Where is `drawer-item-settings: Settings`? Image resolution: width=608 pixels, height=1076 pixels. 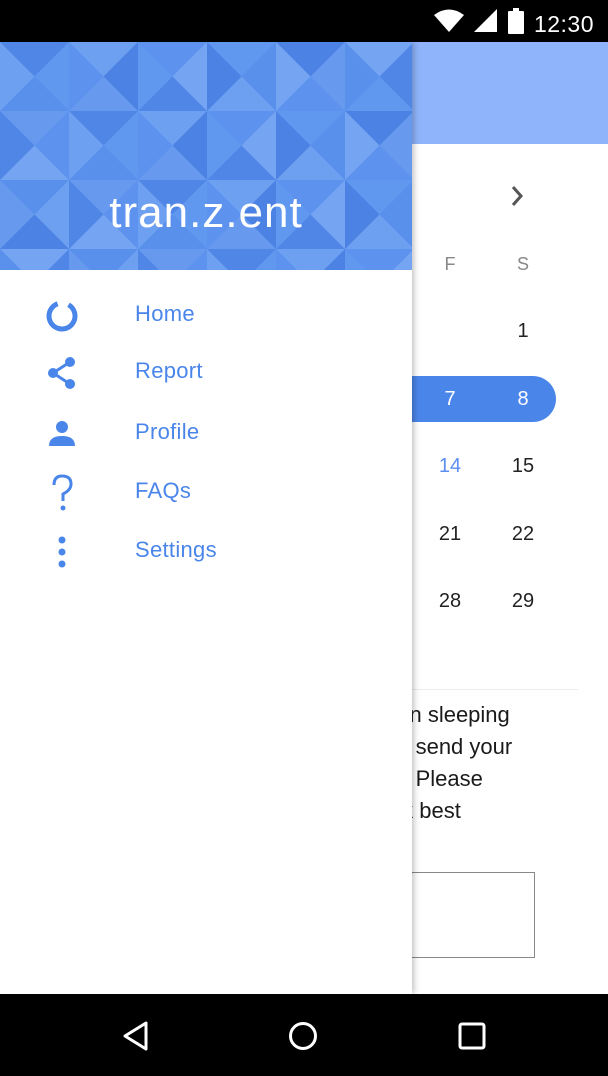
drawer-item-settings: Settings is located at coordinates (206, 550).